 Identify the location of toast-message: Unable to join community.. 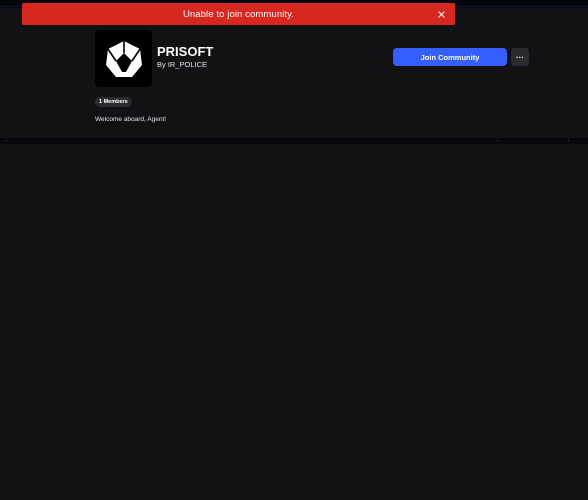
(238, 14).